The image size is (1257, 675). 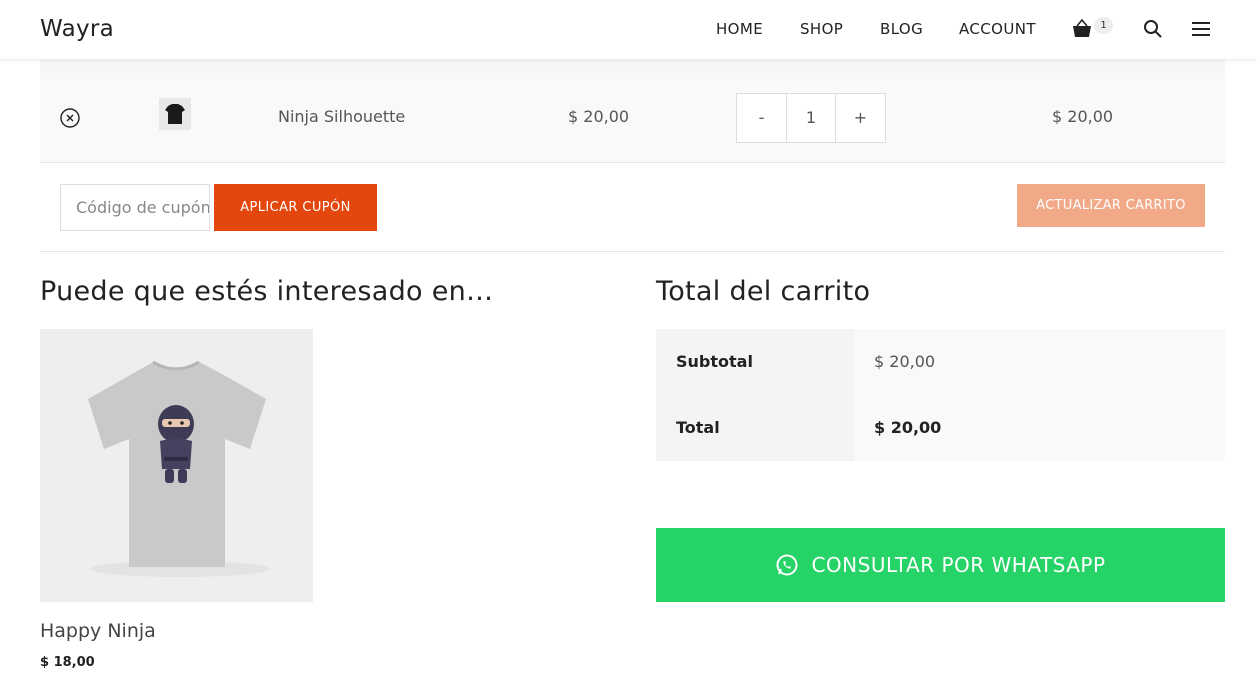 I want to click on subtotal-label: Subtotal, so click(x=755, y=362).